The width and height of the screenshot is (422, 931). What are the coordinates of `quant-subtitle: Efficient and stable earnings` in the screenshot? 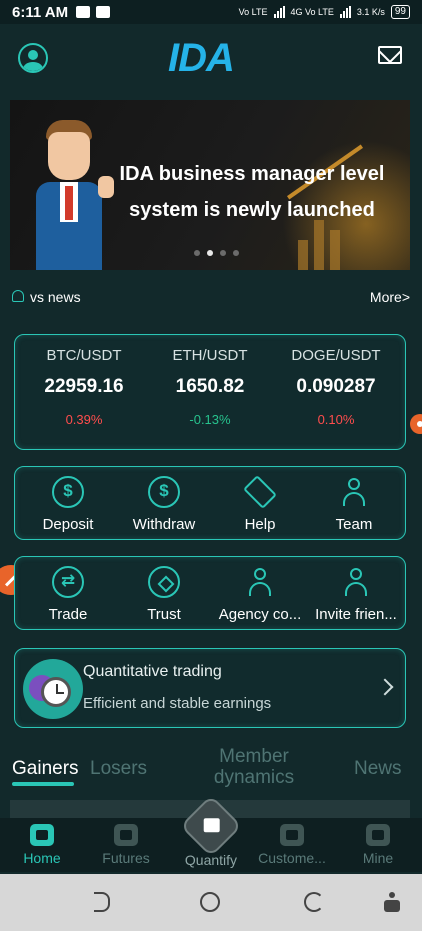 It's located at (177, 703).